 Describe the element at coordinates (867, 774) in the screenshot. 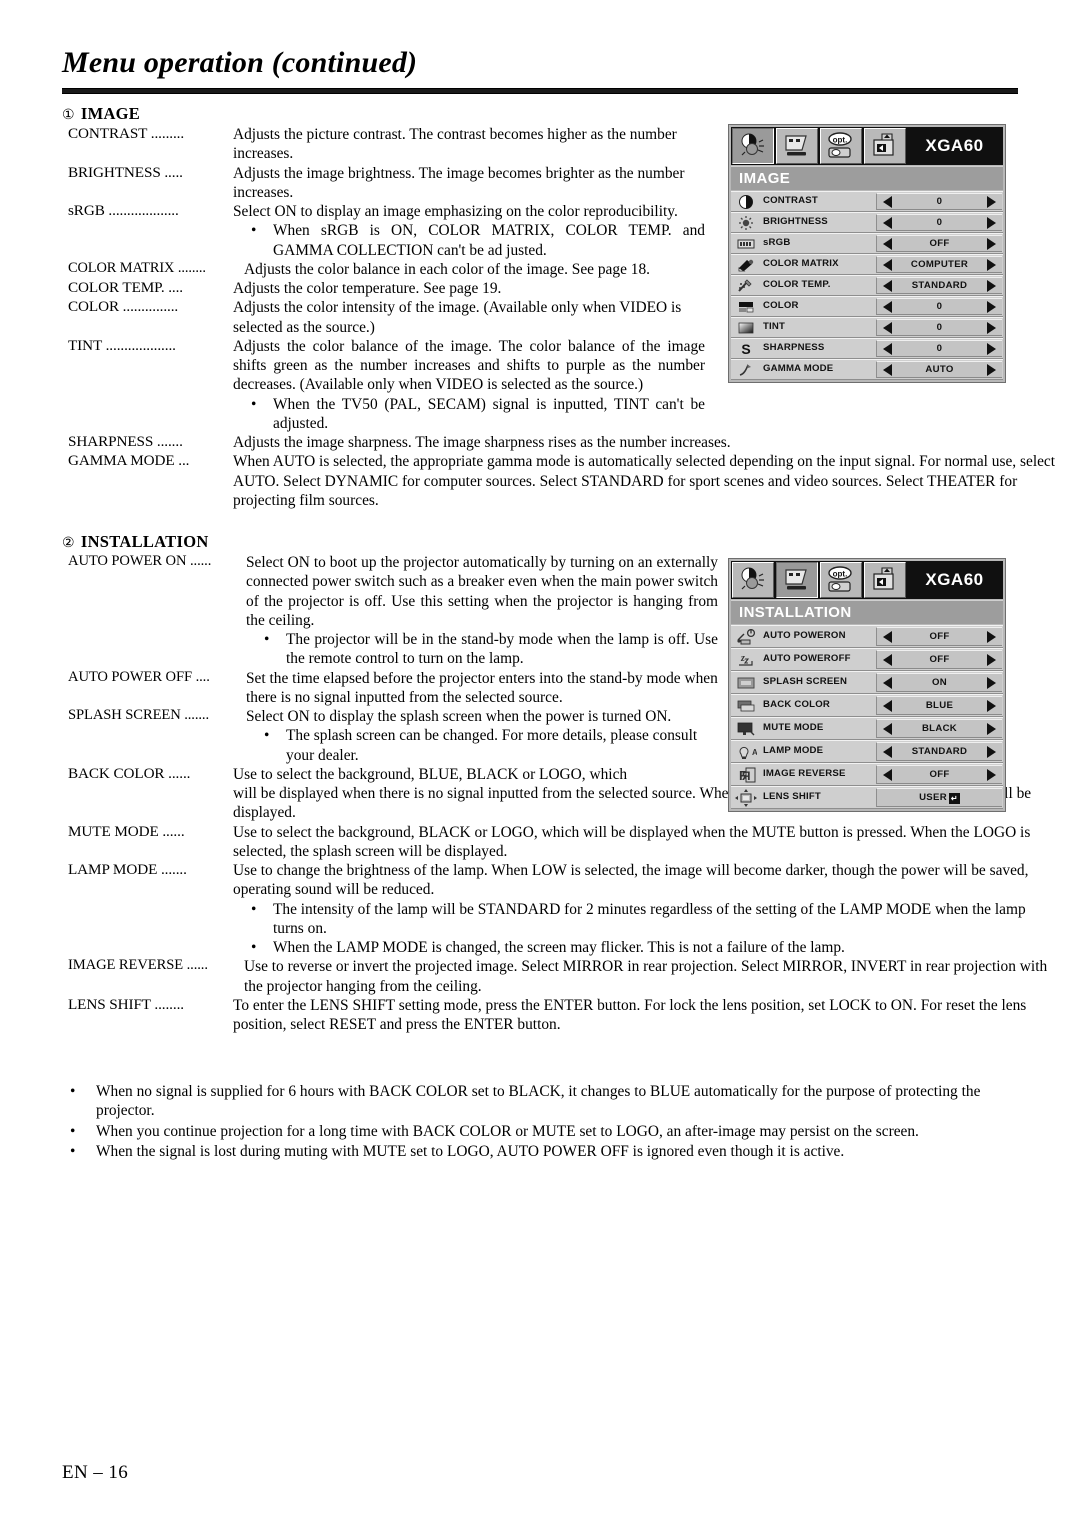

I see `osd-menu-row: R R IMAGE REVERSE OFF` at that location.